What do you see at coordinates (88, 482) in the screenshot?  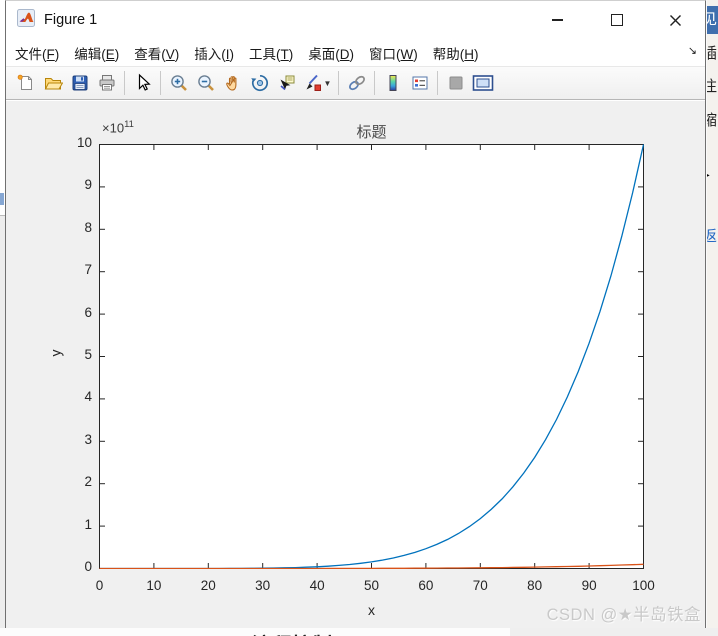 I see `y-tick-label: 2` at bounding box center [88, 482].